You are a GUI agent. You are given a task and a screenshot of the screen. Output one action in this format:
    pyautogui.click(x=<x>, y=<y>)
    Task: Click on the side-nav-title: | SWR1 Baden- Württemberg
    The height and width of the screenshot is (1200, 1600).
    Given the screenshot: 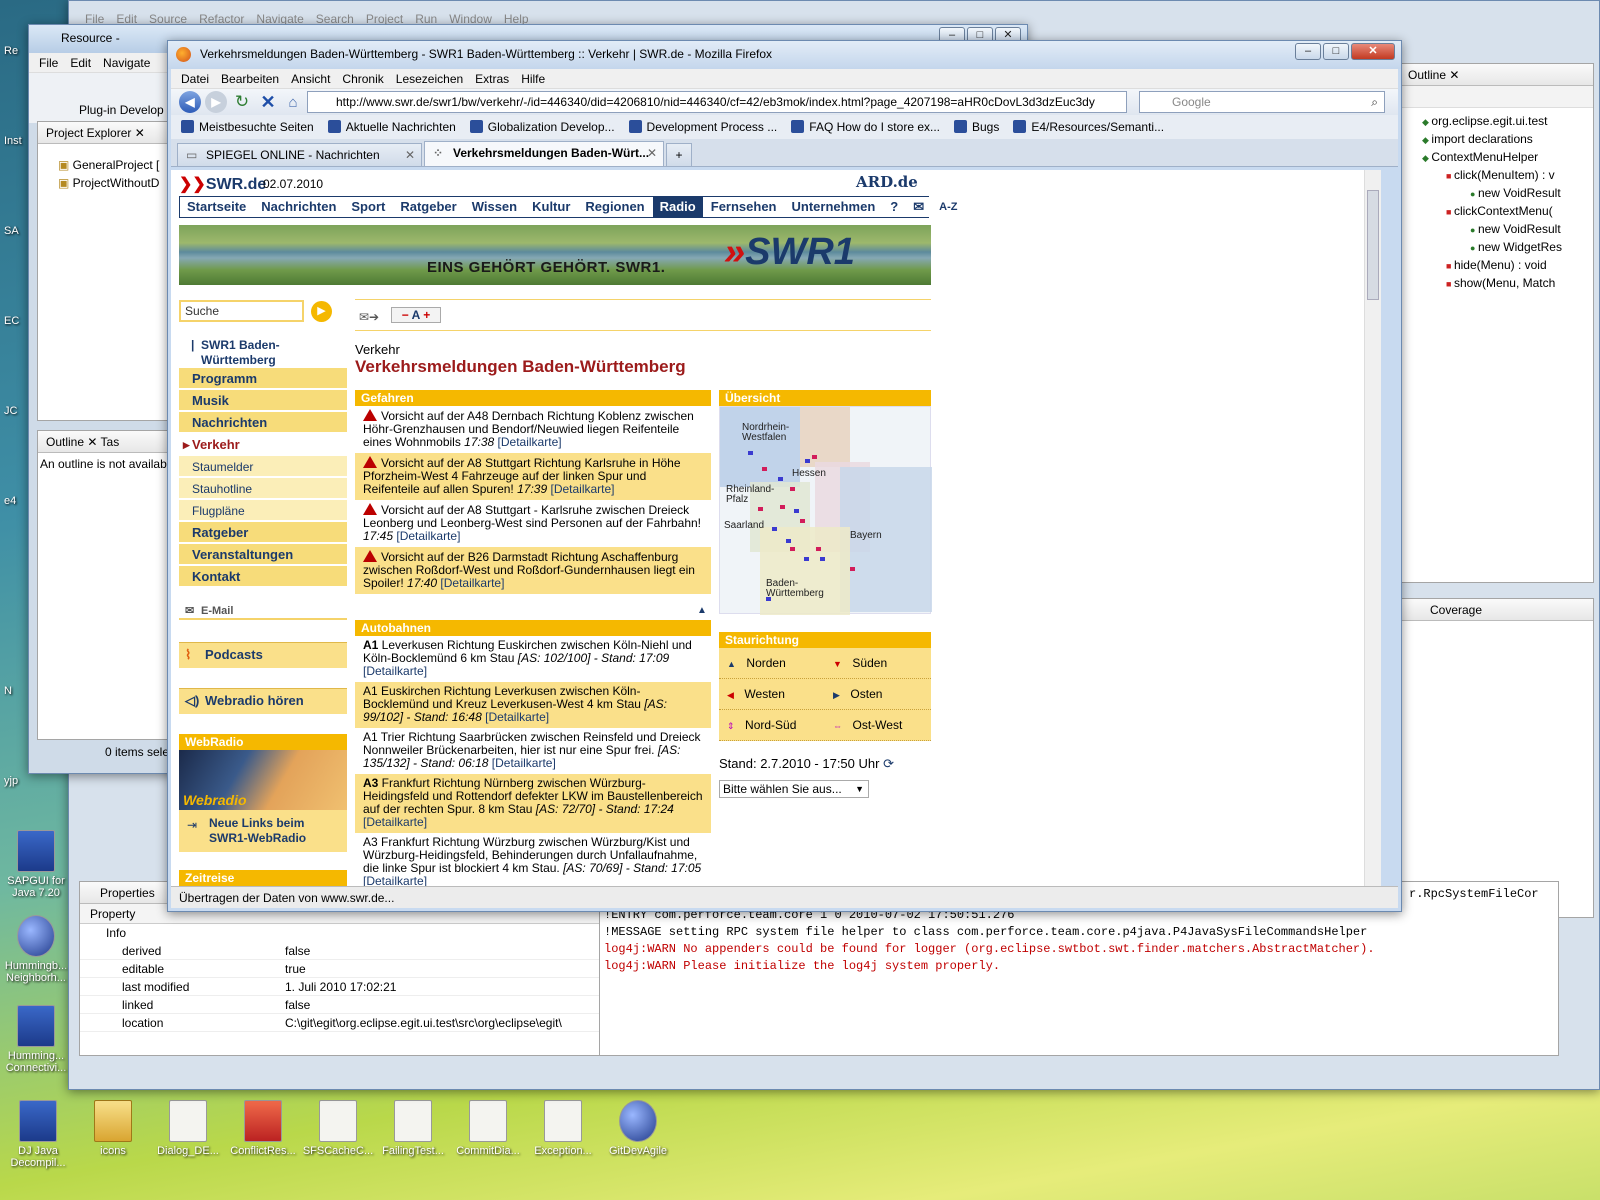 What is the action you would take?
    pyautogui.click(x=260, y=353)
    